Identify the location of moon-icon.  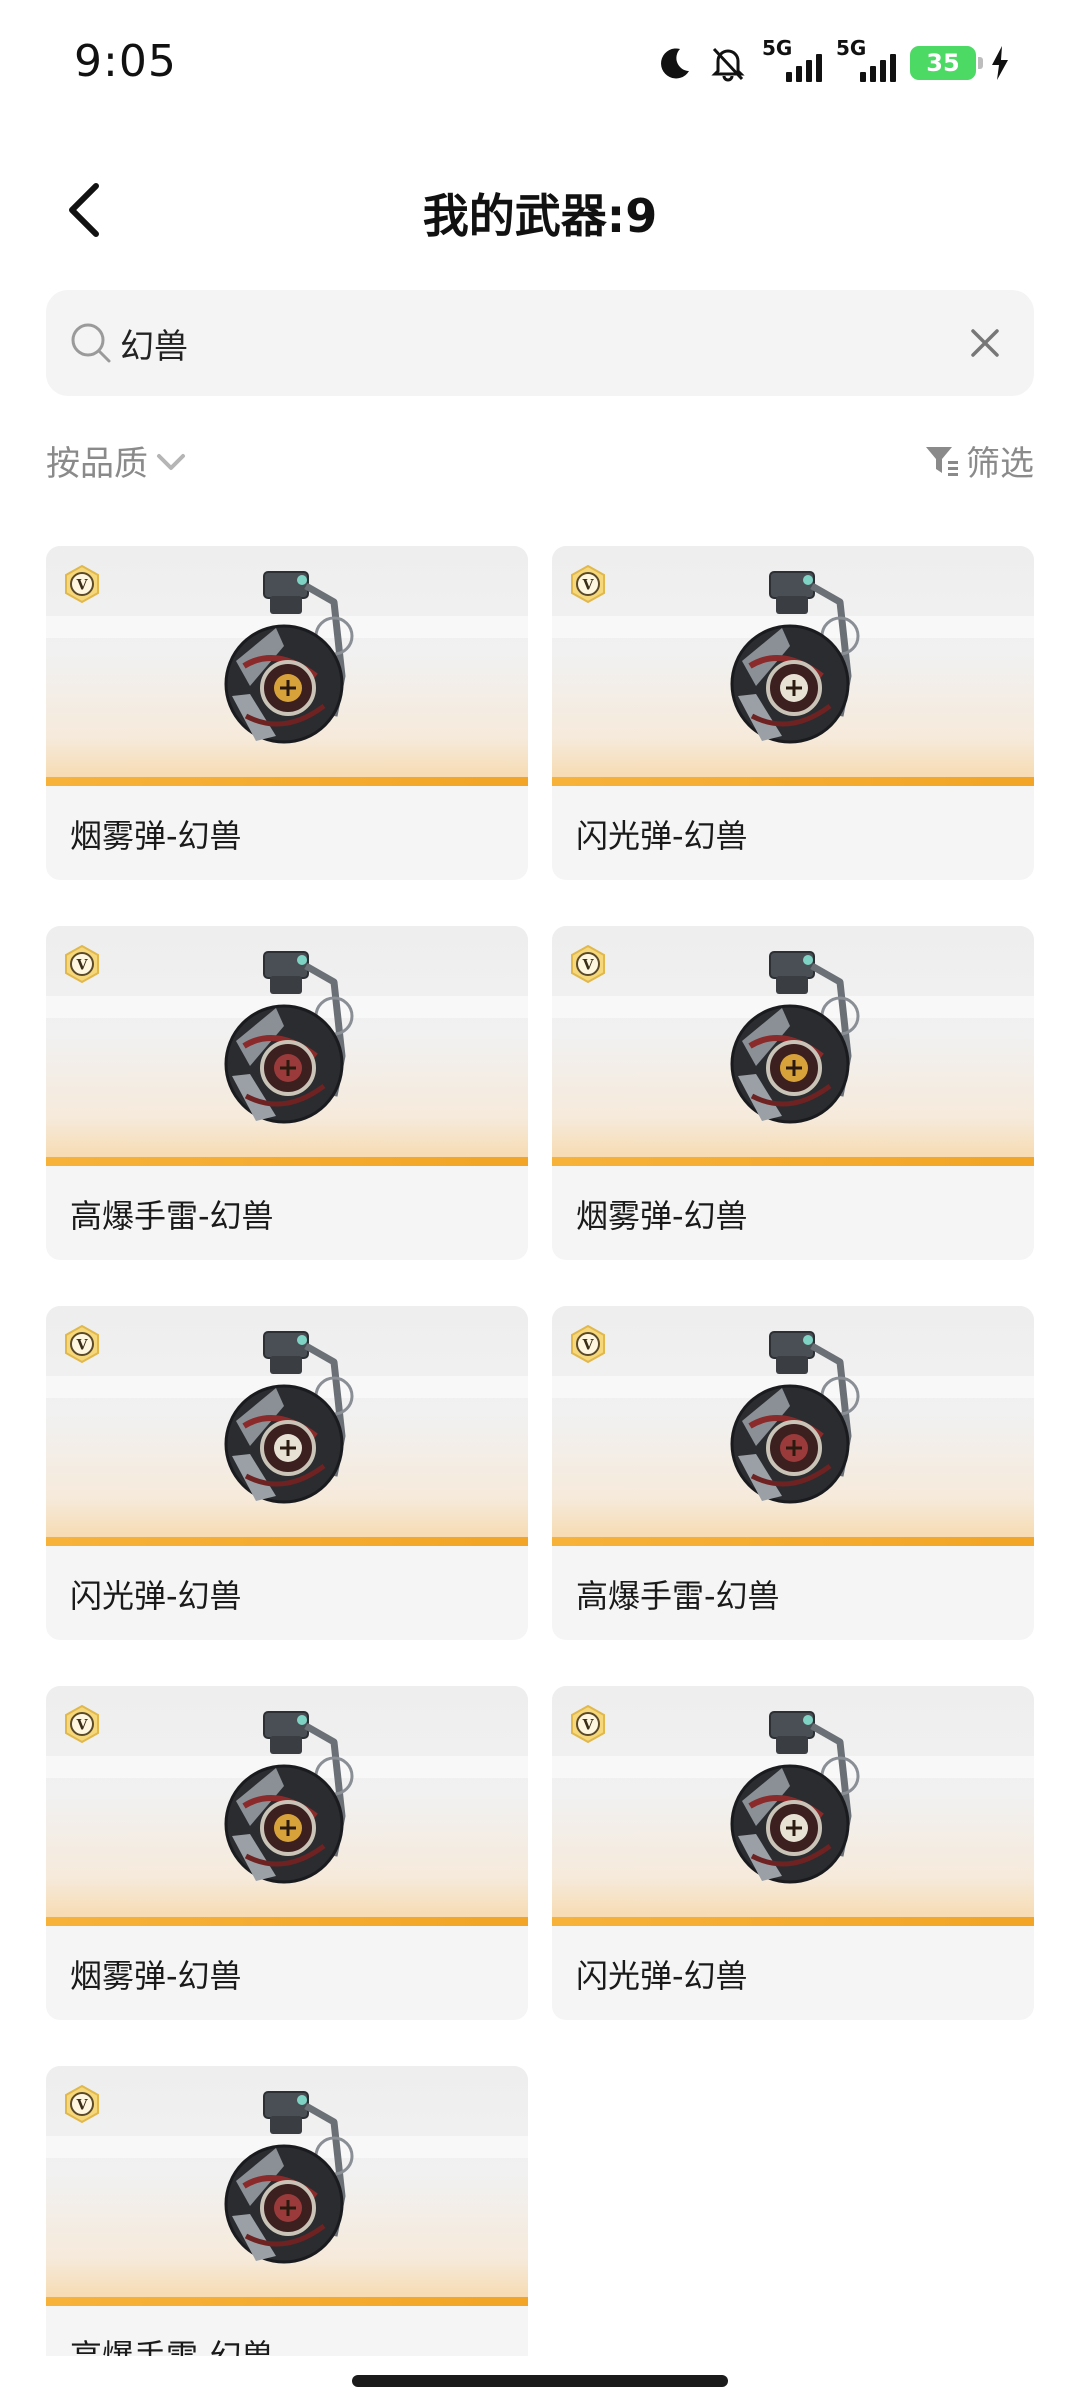
(674, 63).